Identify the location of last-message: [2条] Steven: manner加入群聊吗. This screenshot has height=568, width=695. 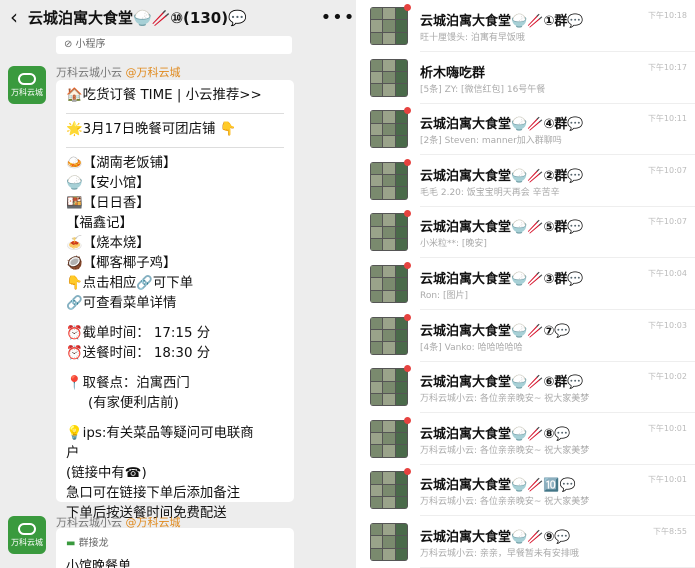
(491, 141).